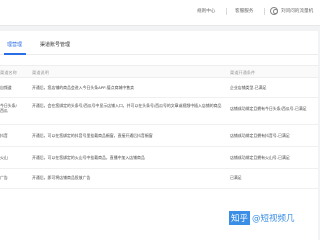 The height and width of the screenshot is (240, 320). I want to click on channel-description: 开通后，可以在您绑定的火山号中挂载商品，直播中加入店铺商品, so click(88, 157).